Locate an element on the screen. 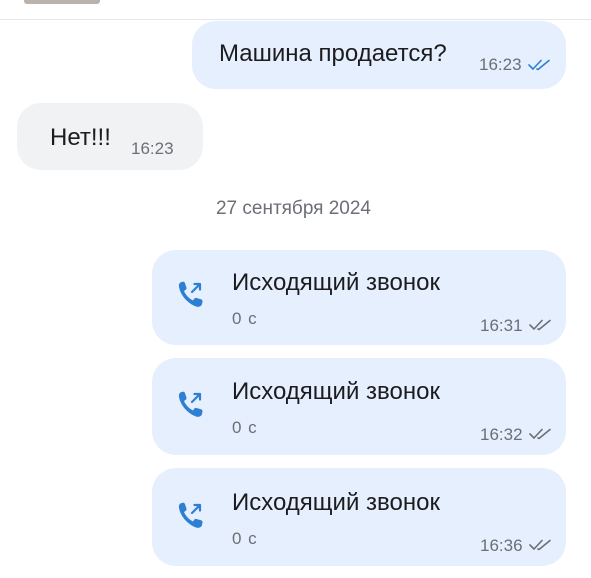 The width and height of the screenshot is (591, 578). top-divider is located at coordinates (295, 19).